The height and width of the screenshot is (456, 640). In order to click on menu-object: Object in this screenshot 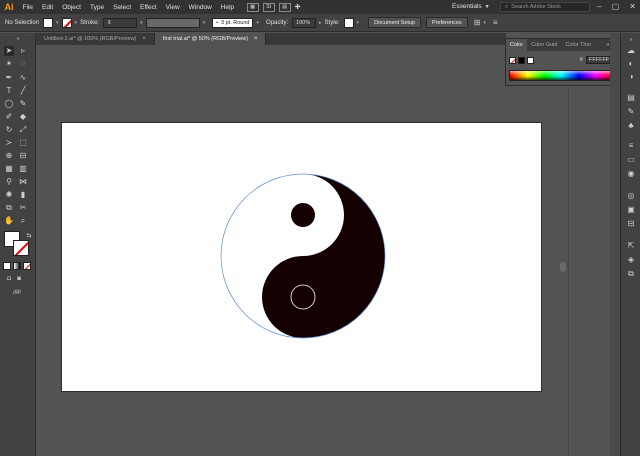, I will do `click(72, 7)`.